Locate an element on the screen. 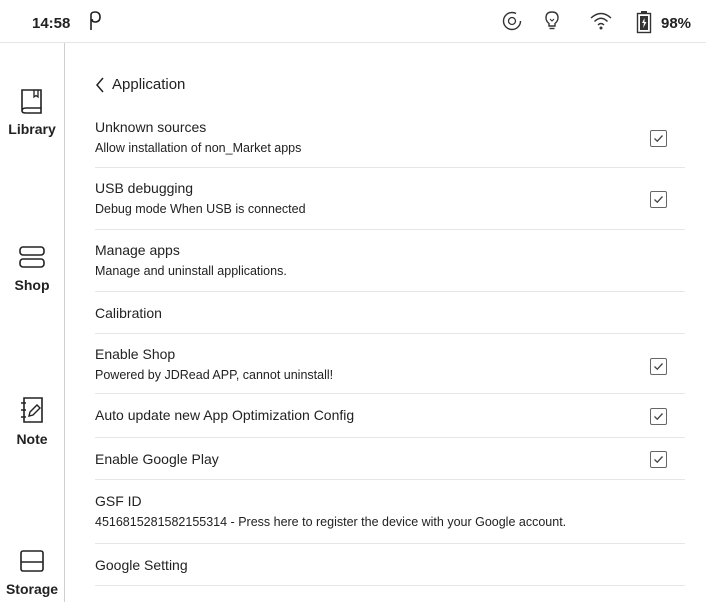 The image size is (706, 602). page-title: Application is located at coordinates (149, 84).